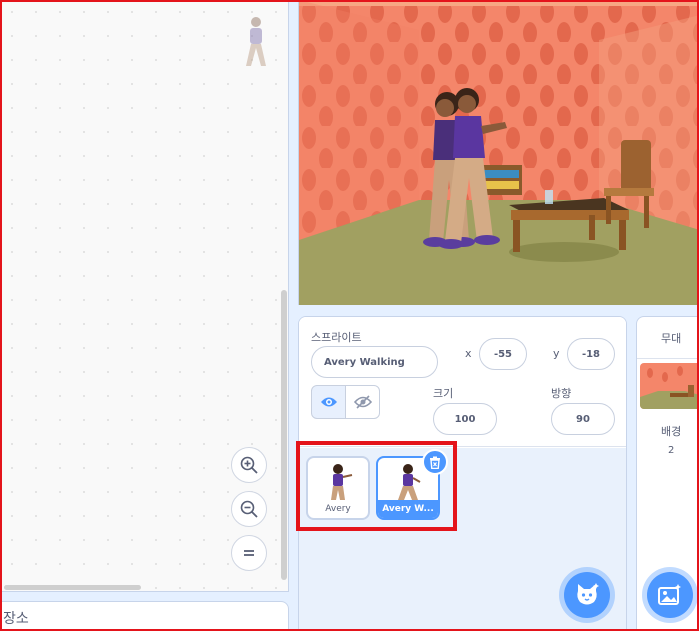 This screenshot has height=631, width=699. I want to click on backdrop-label: 배경, so click(671, 431).